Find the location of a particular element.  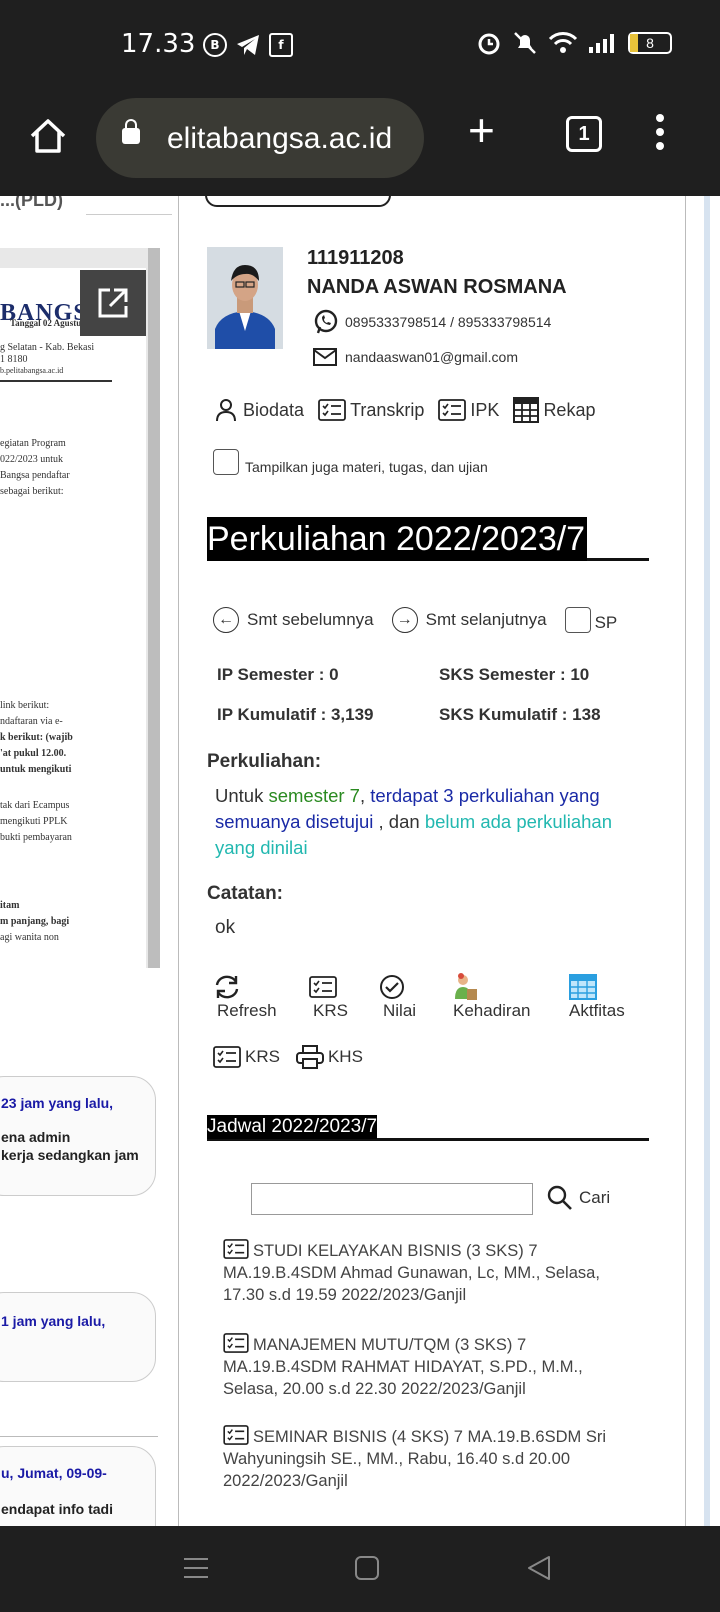

jadwal-heading: Jadwal 2022/2023/7 is located at coordinates (428, 1128).